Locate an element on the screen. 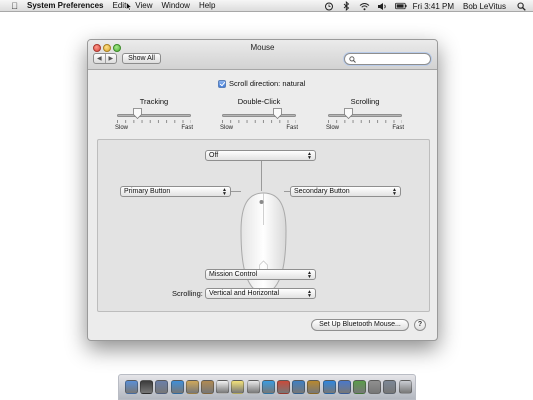 Image resolution: width=533 pixels, height=400 pixels. scrolling-label: Scrolling: is located at coordinates (187, 293).